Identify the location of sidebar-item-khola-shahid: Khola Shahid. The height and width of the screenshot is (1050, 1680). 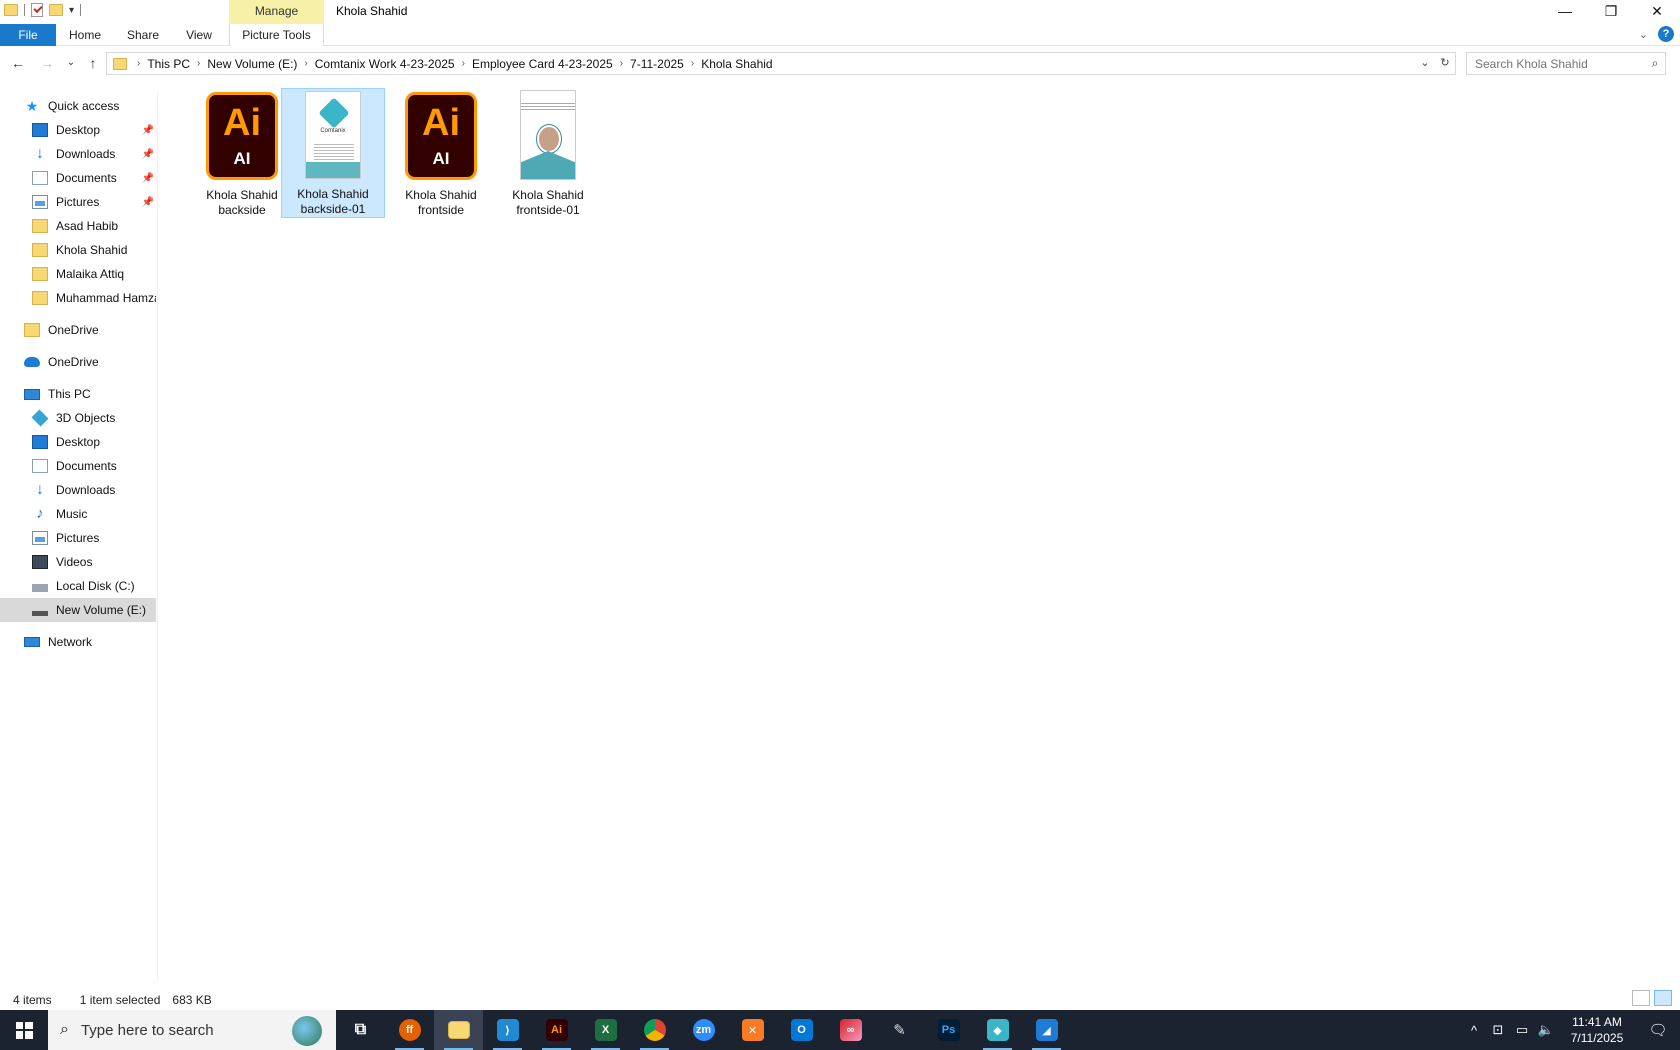
(78, 250).